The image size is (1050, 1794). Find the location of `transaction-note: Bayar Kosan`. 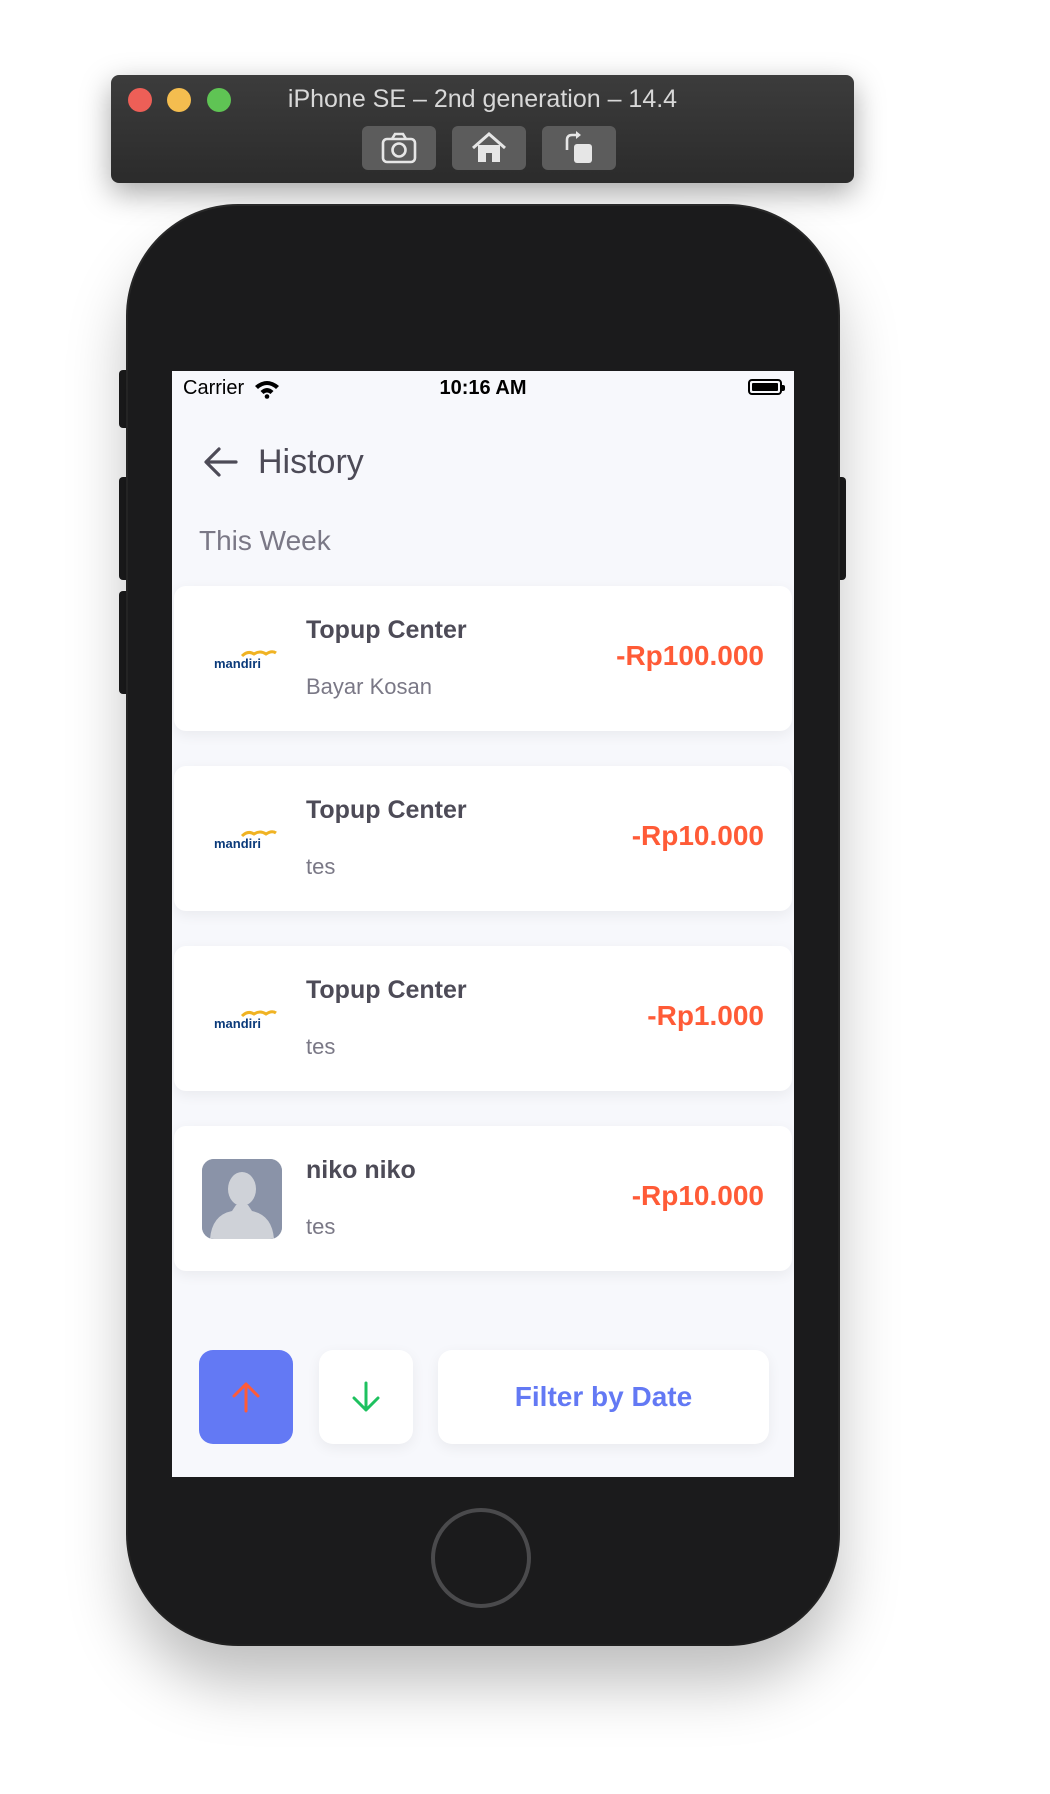

transaction-note: Bayar Kosan is located at coordinates (369, 686).